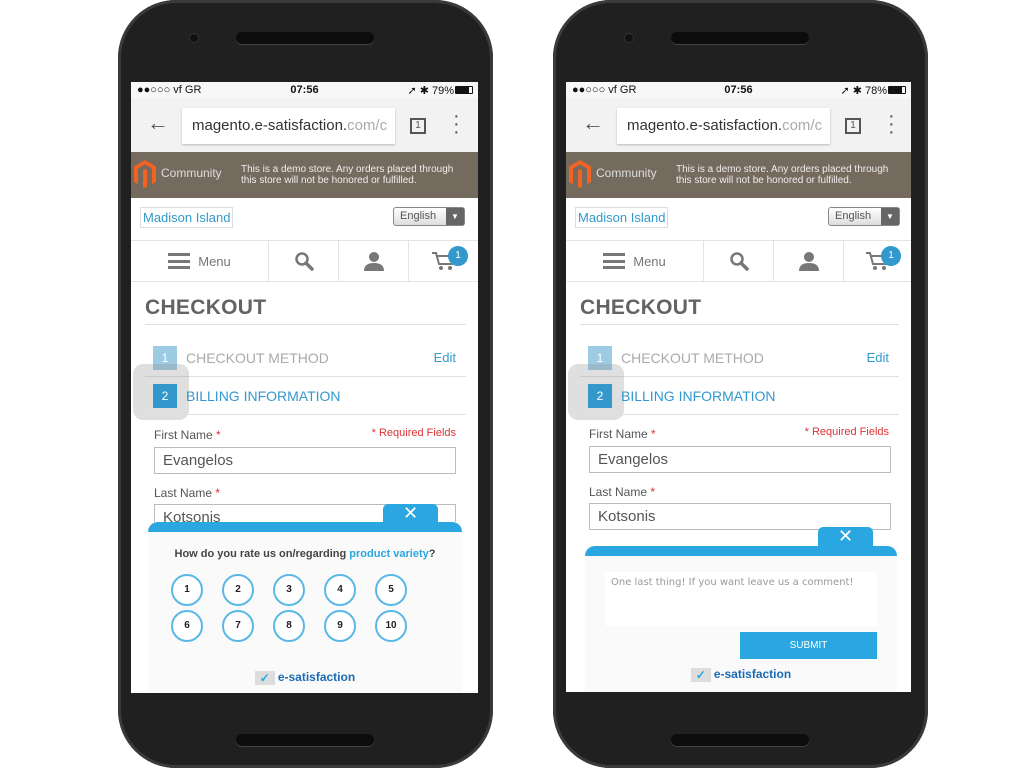 Image resolution: width=1024 pixels, height=768 pixels. What do you see at coordinates (305, 527) in the screenshot?
I see `popup-header-bar` at bounding box center [305, 527].